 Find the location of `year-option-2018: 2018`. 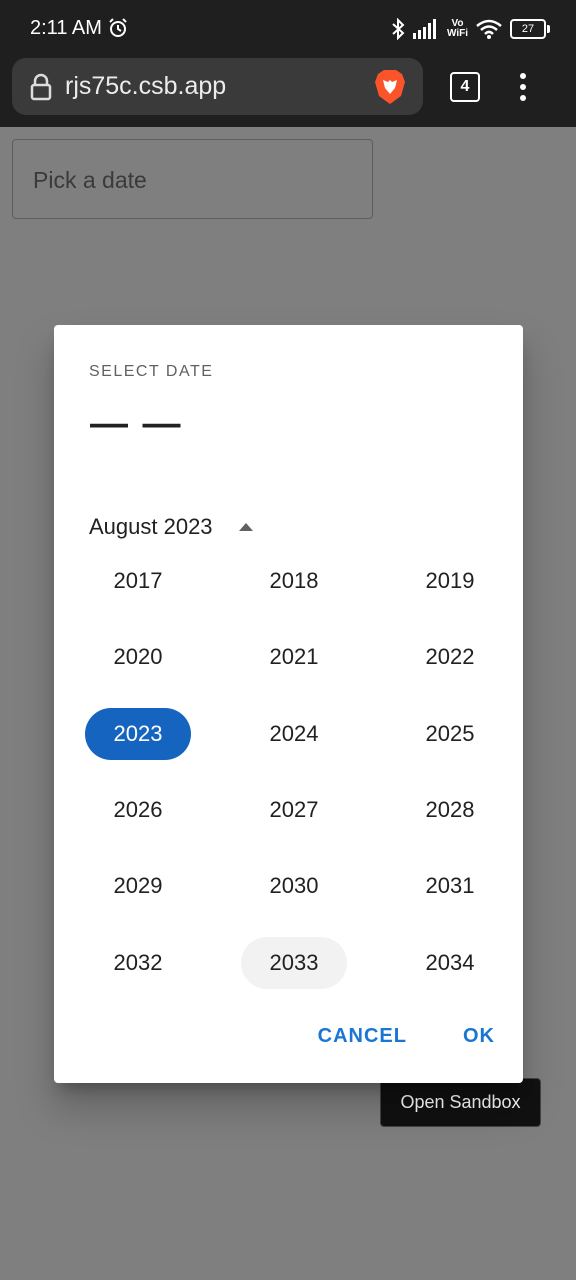

year-option-2018: 2018 is located at coordinates (294, 581).